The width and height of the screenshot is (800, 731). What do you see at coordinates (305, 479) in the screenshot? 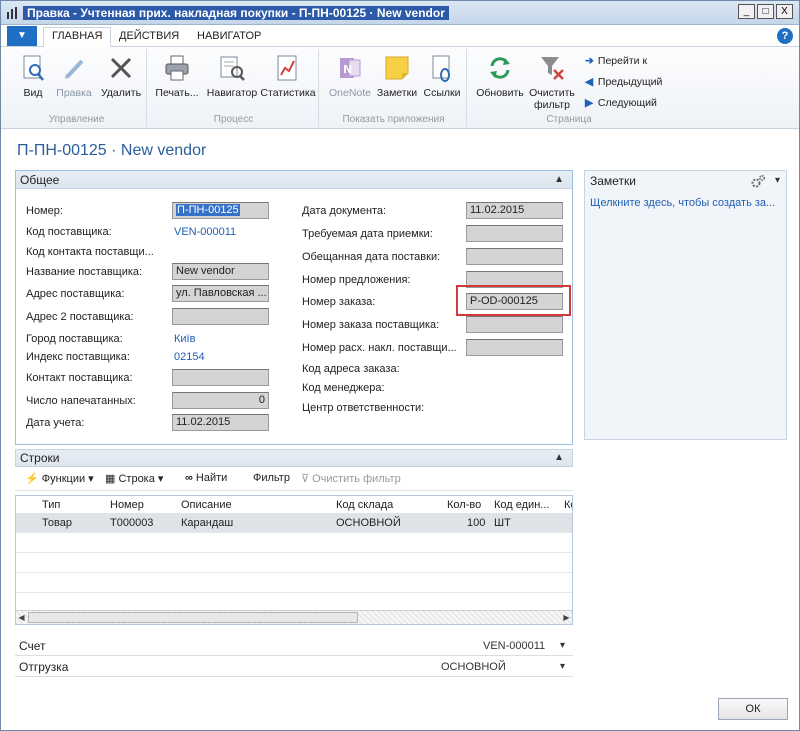
I see `filter-clear-icon: ⊽` at bounding box center [305, 479].